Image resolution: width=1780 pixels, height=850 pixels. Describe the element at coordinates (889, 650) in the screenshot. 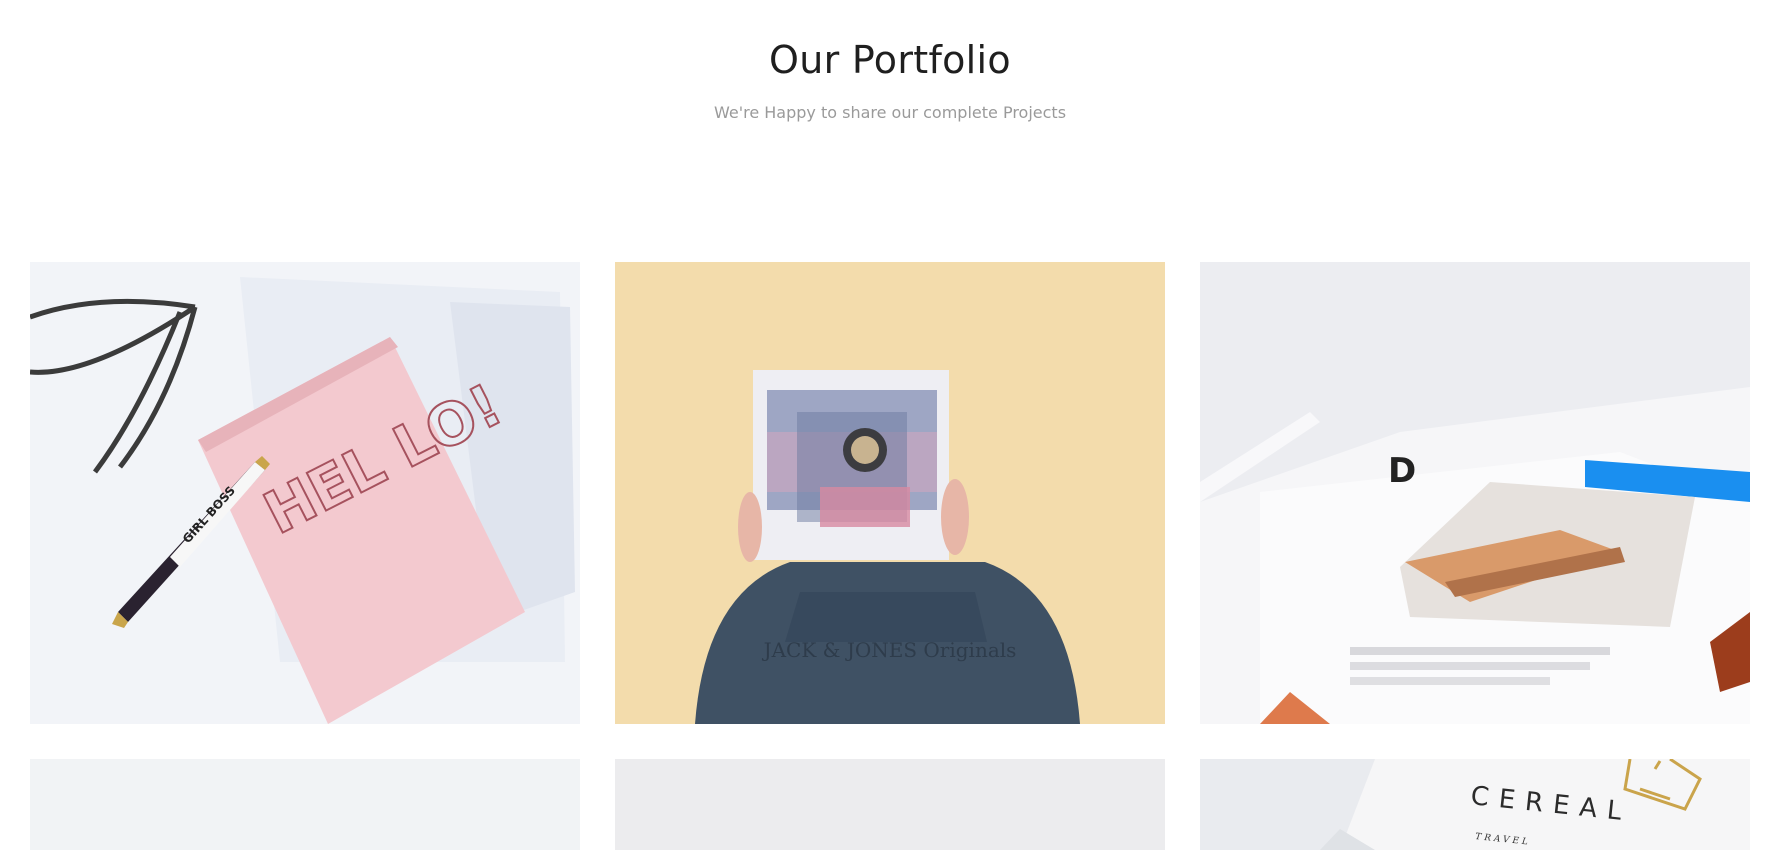

I see `sweatshirt-text: JACK & JONES Originals` at that location.